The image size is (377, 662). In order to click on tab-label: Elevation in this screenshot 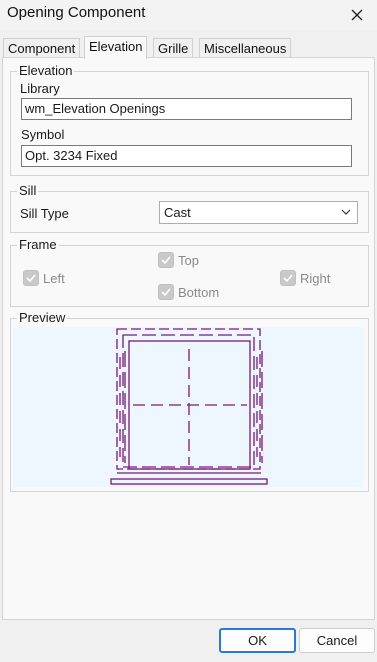, I will do `click(116, 46)`.